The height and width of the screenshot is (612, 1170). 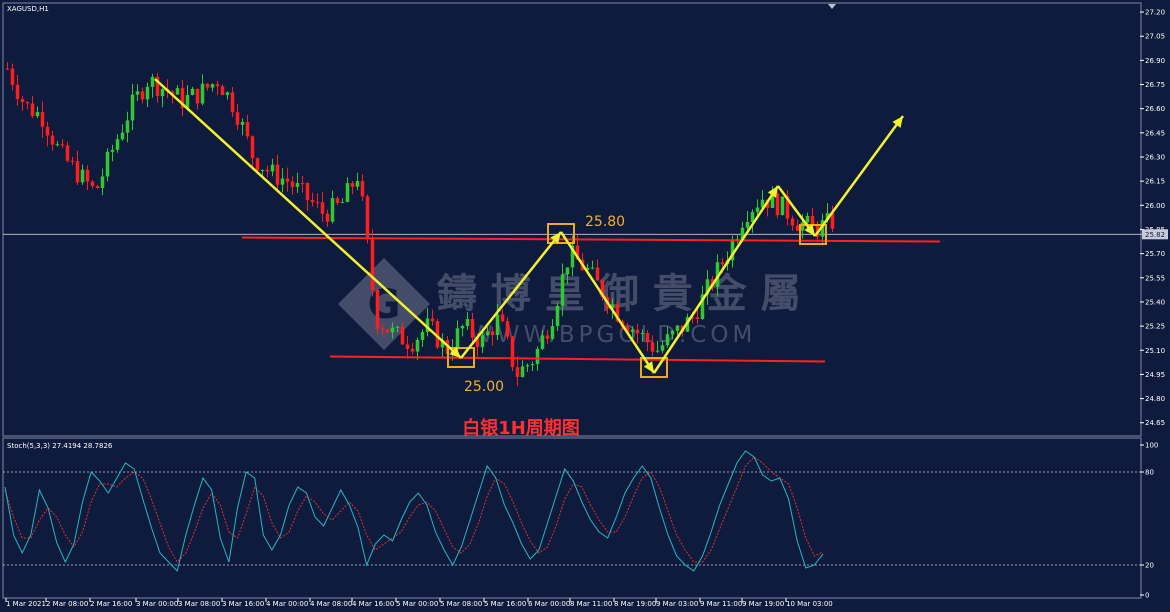 I want to click on time-axis-label: 6 Mar 00:00, so click(x=549, y=604).